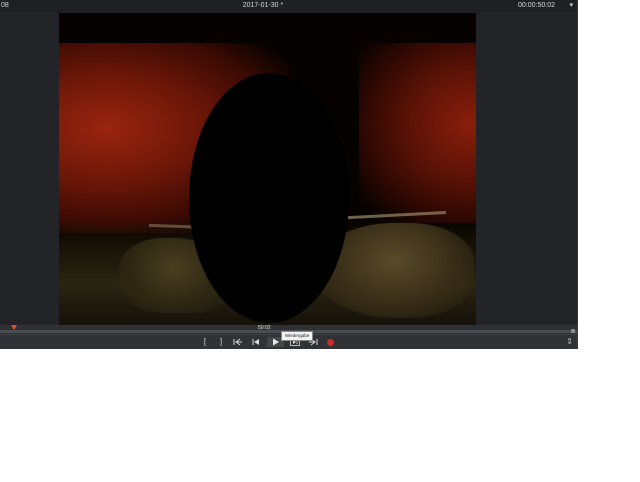 The height and width of the screenshot is (482, 640). I want to click on play-tooltip: Wiedergabe, so click(297, 336).